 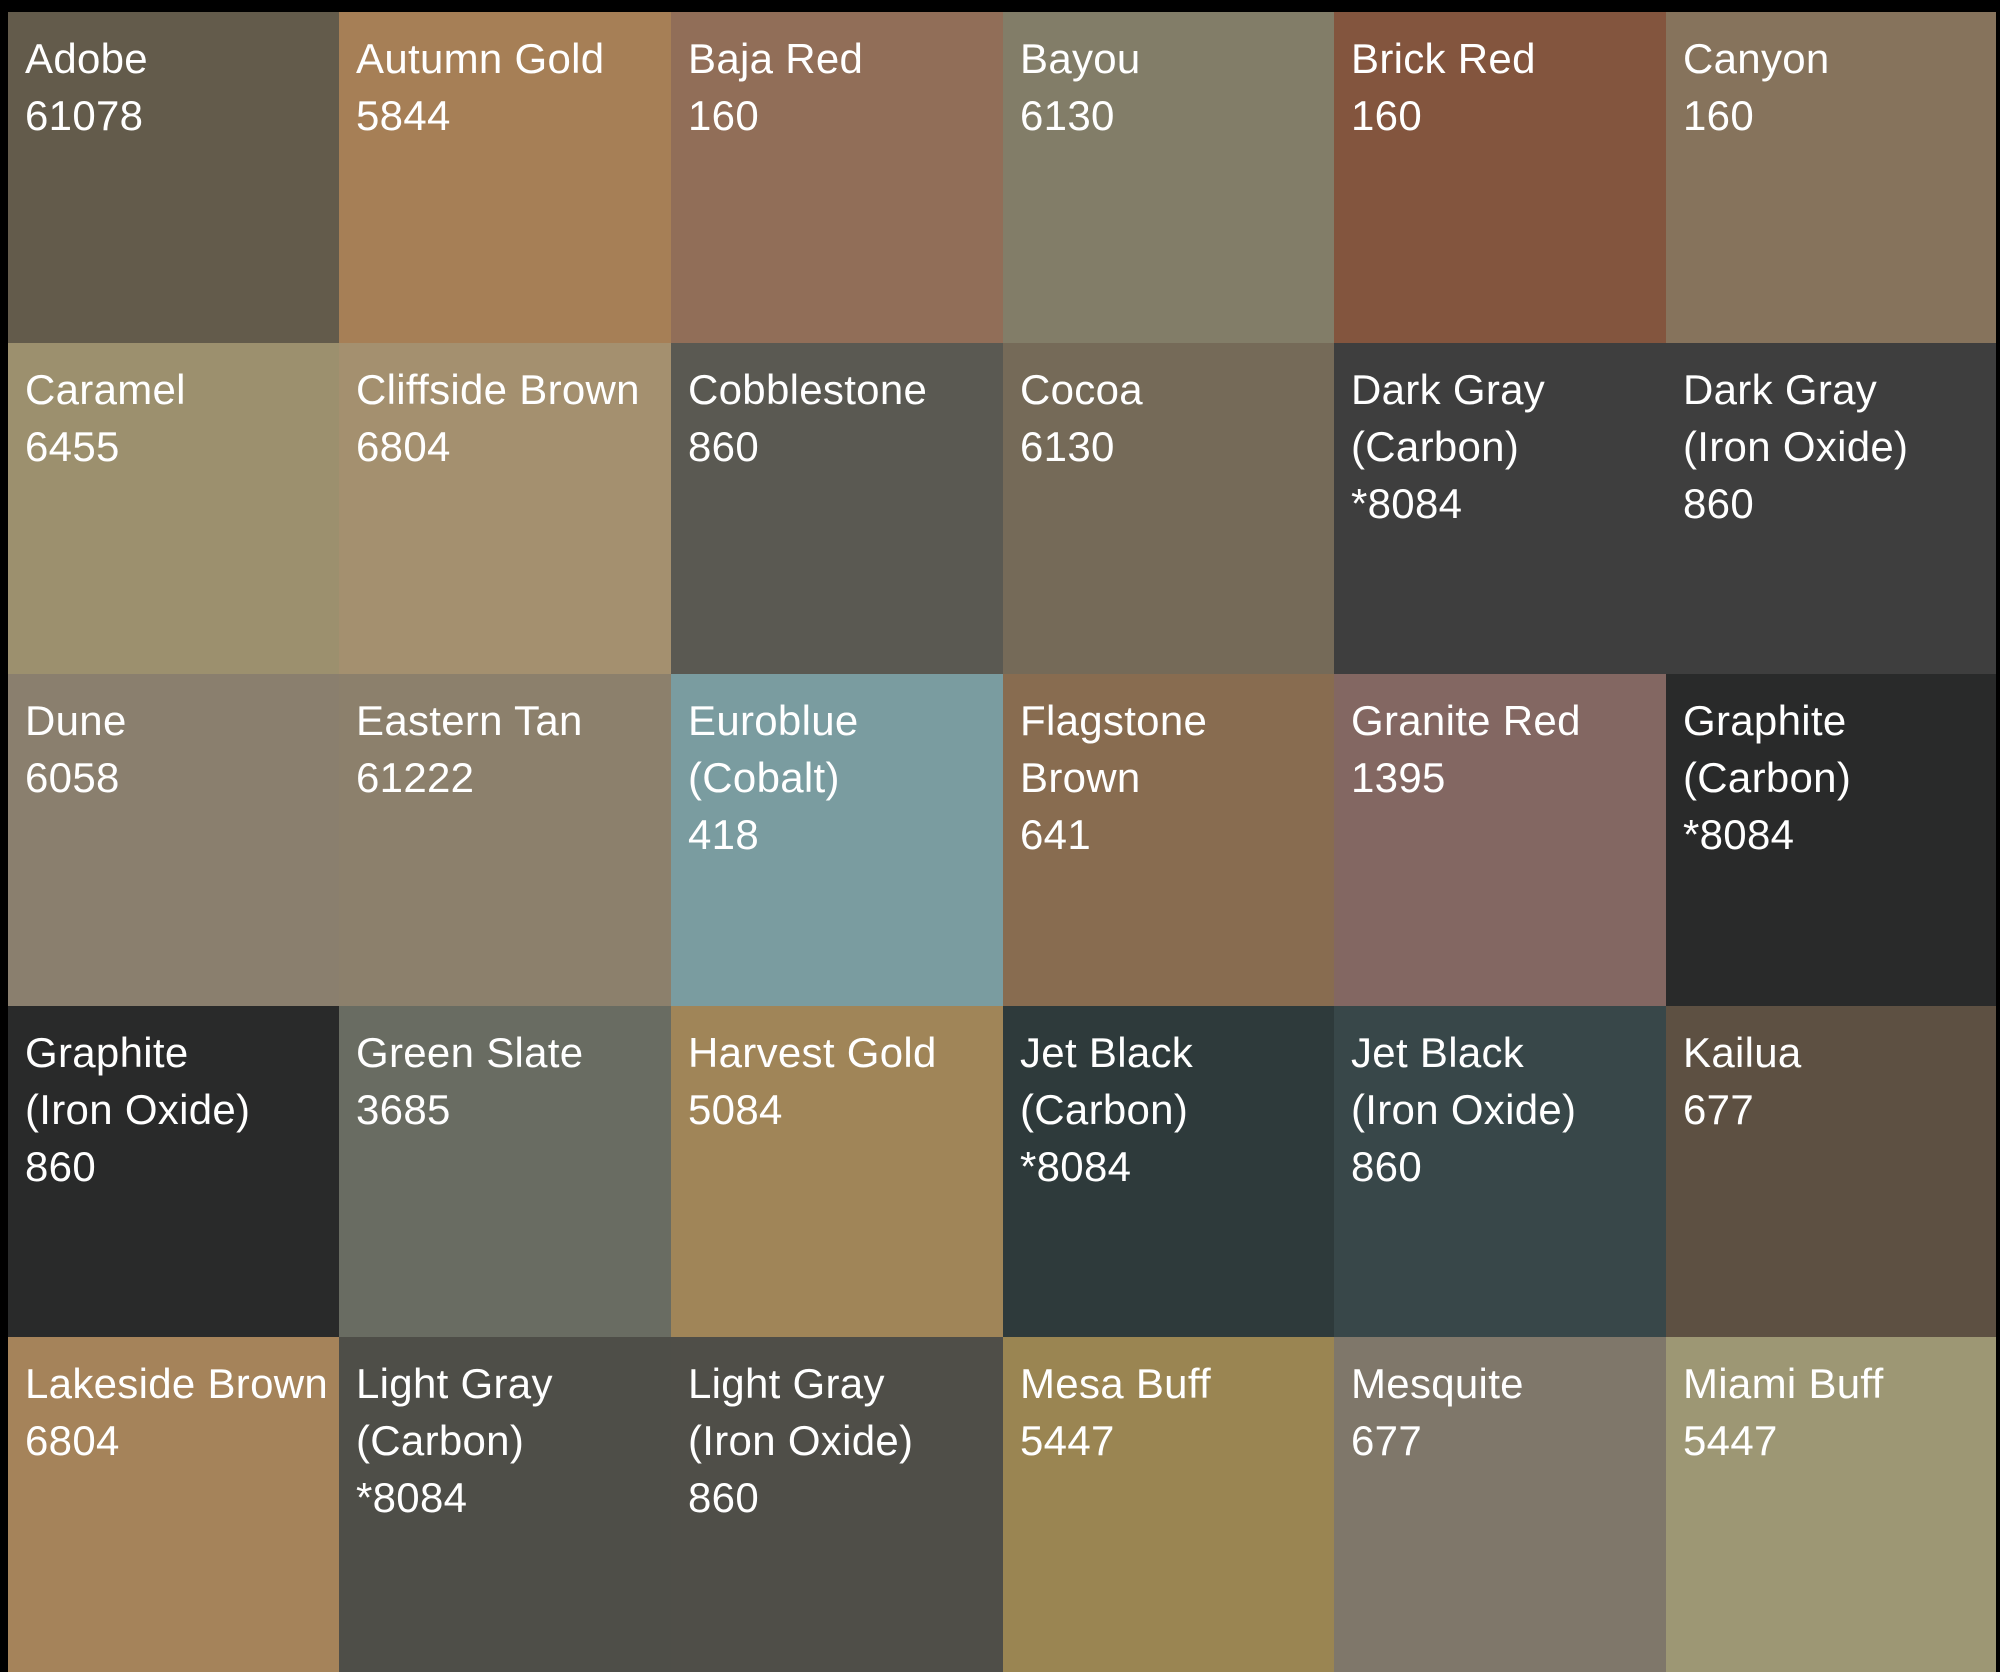 I want to click on swatch-name-line: Harvest Gold, so click(x=812, y=1052).